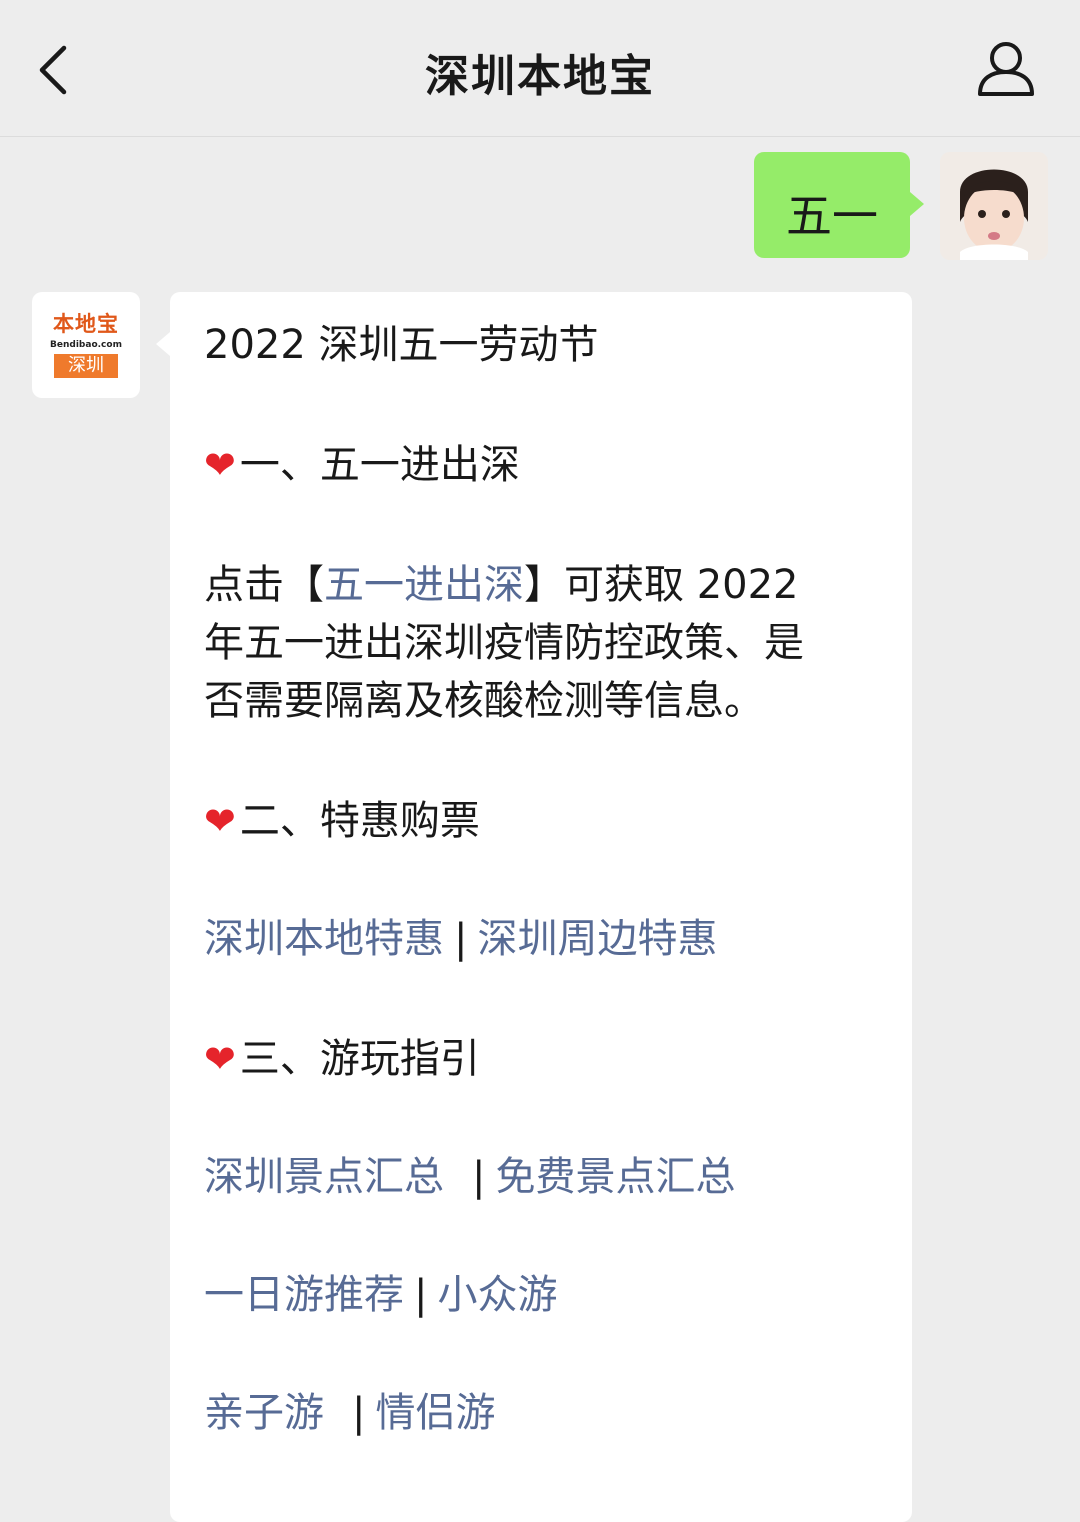 The image size is (1080, 1522). Describe the element at coordinates (324, 1177) in the screenshot. I see `link-attractions: 深圳景点汇总` at that location.